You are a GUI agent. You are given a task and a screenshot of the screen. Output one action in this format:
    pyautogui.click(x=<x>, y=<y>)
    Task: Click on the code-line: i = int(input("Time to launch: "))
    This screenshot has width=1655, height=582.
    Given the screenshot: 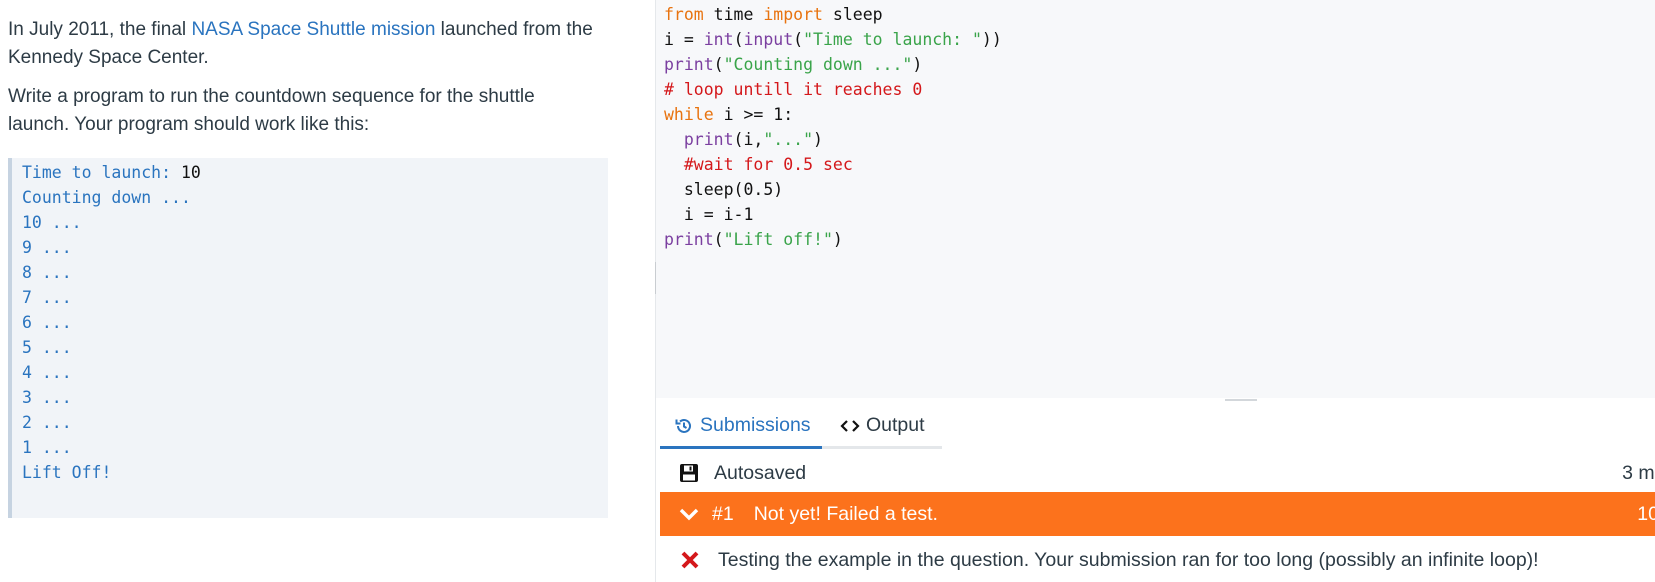 What is the action you would take?
    pyautogui.click(x=833, y=39)
    